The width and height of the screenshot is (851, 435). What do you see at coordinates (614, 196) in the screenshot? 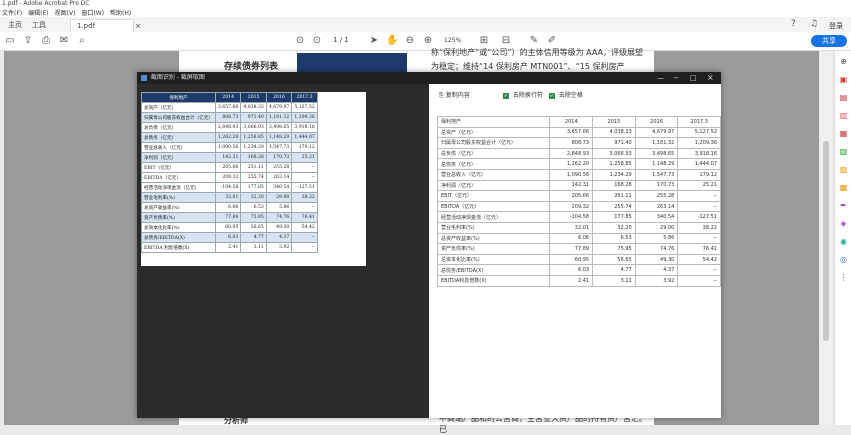
I see `table-cell: 251.11` at bounding box center [614, 196].